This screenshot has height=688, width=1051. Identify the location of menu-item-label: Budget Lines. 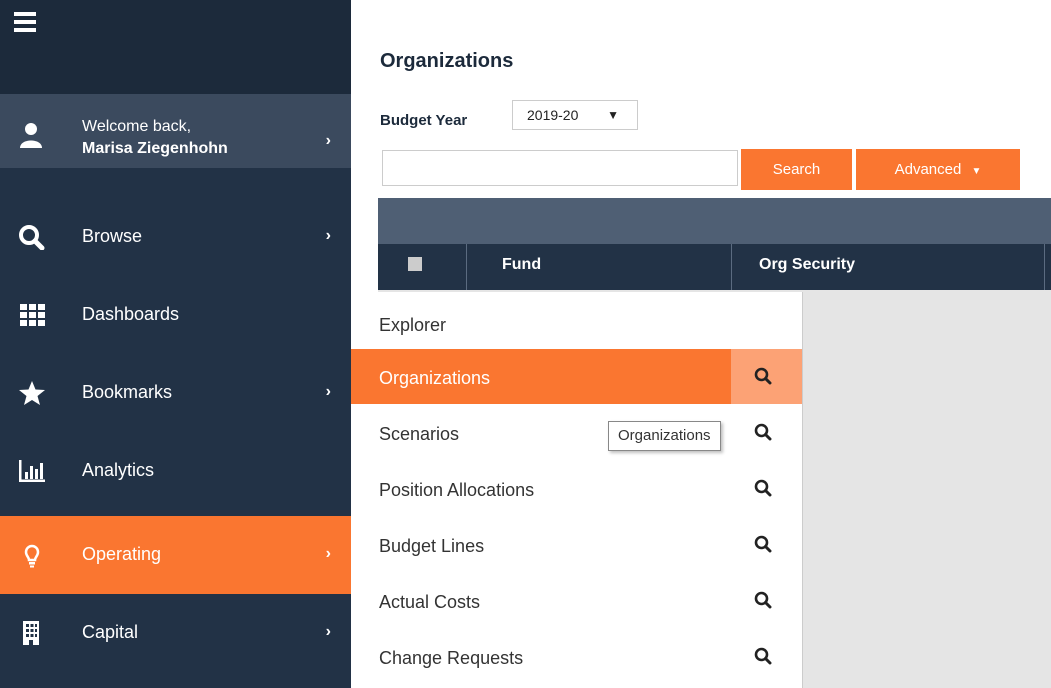
(432, 546).